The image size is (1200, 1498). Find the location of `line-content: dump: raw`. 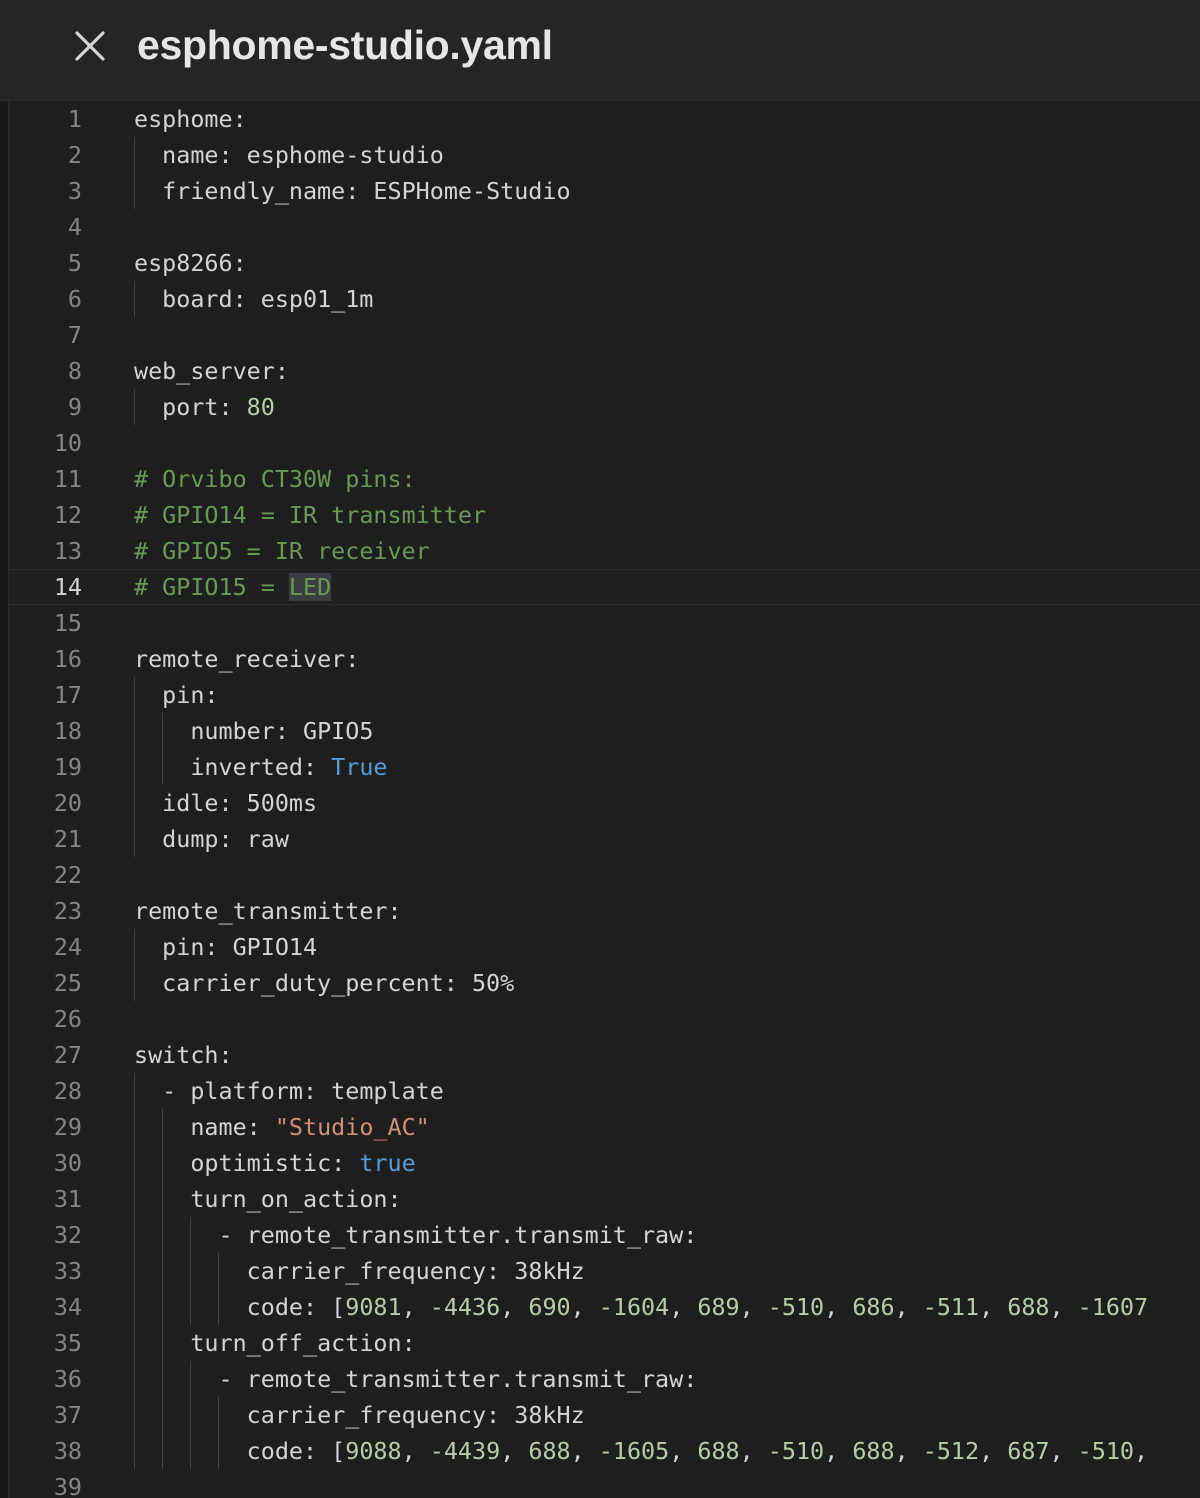

line-content: dump: raw is located at coordinates (225, 839).